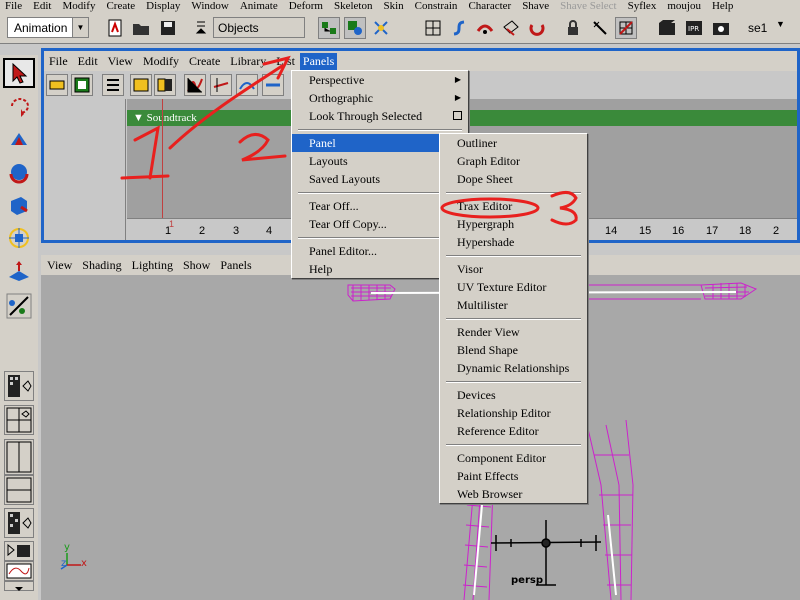 This screenshot has height=600, width=800. What do you see at coordinates (720, 6) in the screenshot?
I see `menu-help: Help` at bounding box center [720, 6].